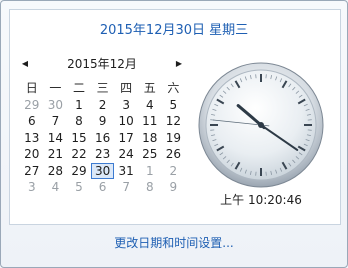 This screenshot has width=348, height=268. What do you see at coordinates (32, 171) in the screenshot?
I see `calendar-day: 27` at bounding box center [32, 171].